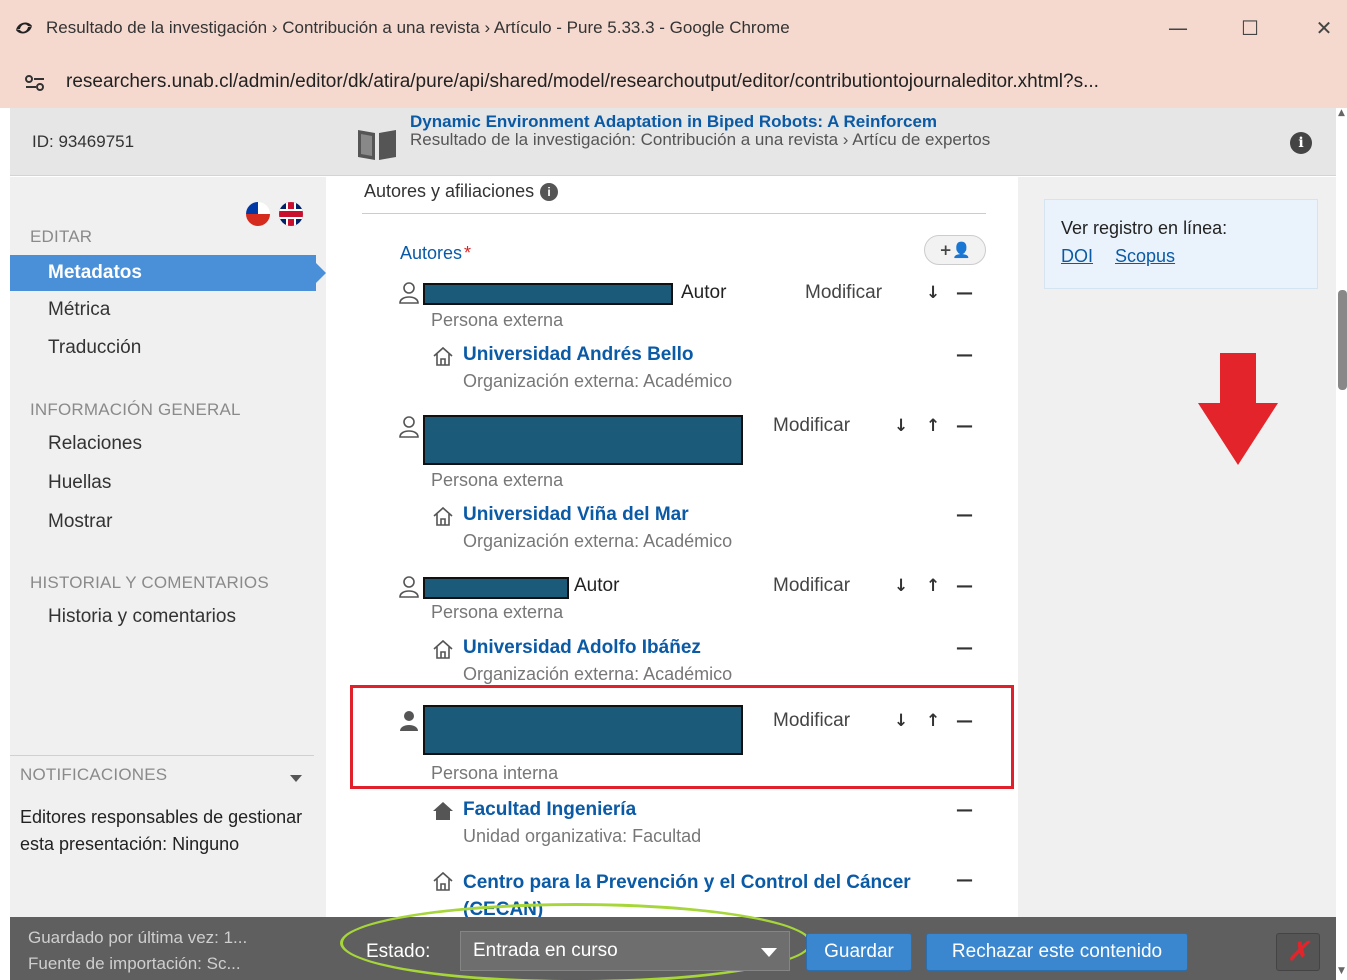 This screenshot has height=980, width=1347. Describe the element at coordinates (578, 355) in the screenshot. I see `org-link: Universidad Andrés Bello` at that location.